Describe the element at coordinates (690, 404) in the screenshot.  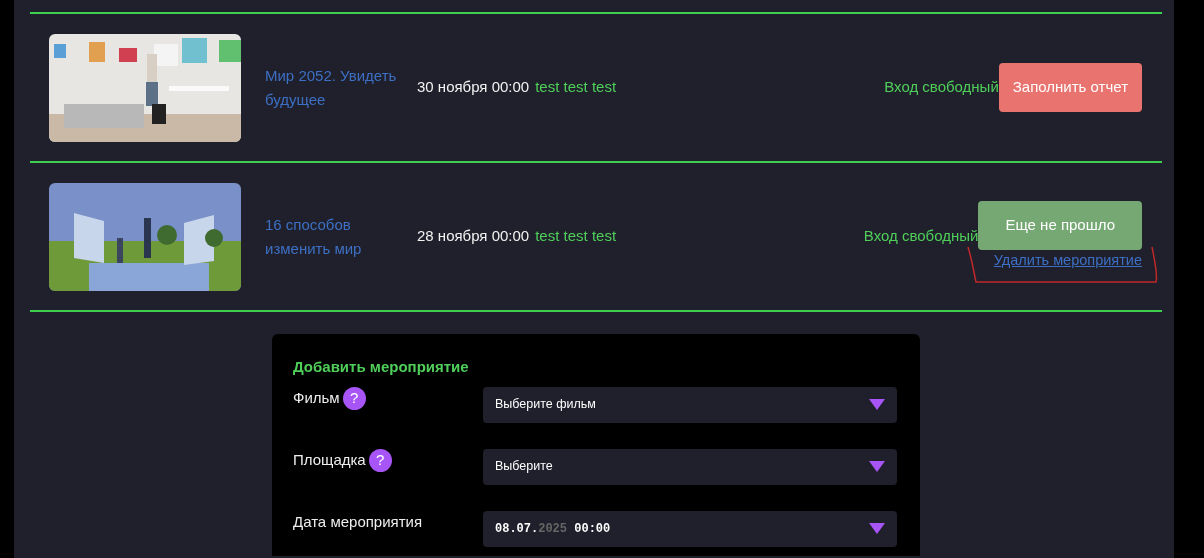
I see `select-field: Выберите фильм` at that location.